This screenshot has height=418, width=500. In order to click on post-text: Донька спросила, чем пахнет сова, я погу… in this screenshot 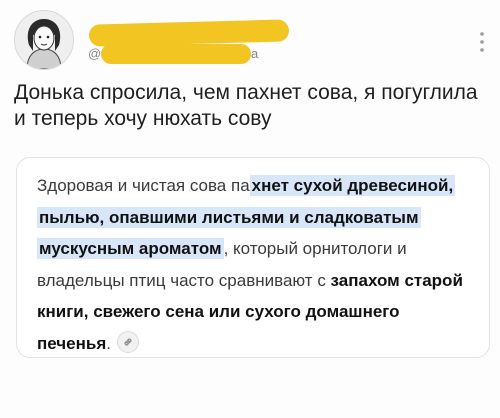, I will do `click(246, 105)`.